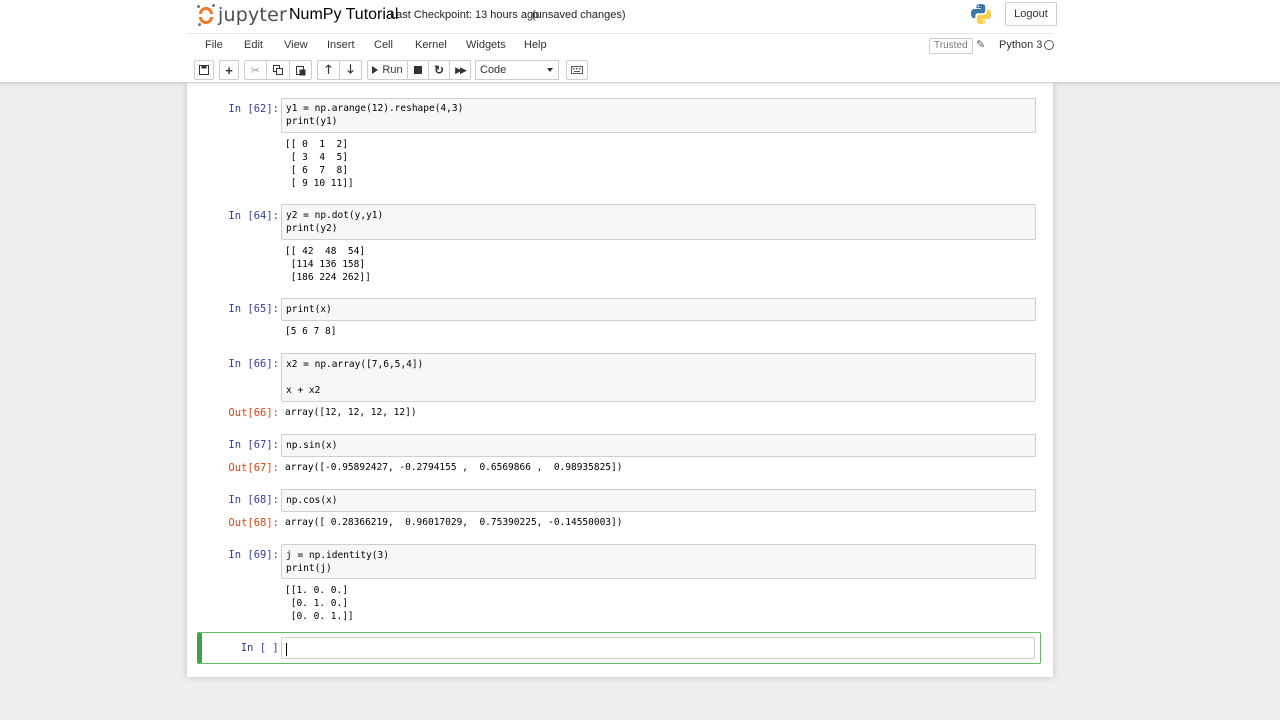 Image resolution: width=1280 pixels, height=720 pixels. I want to click on fast-forward-icon: ▶▶, so click(461, 69).